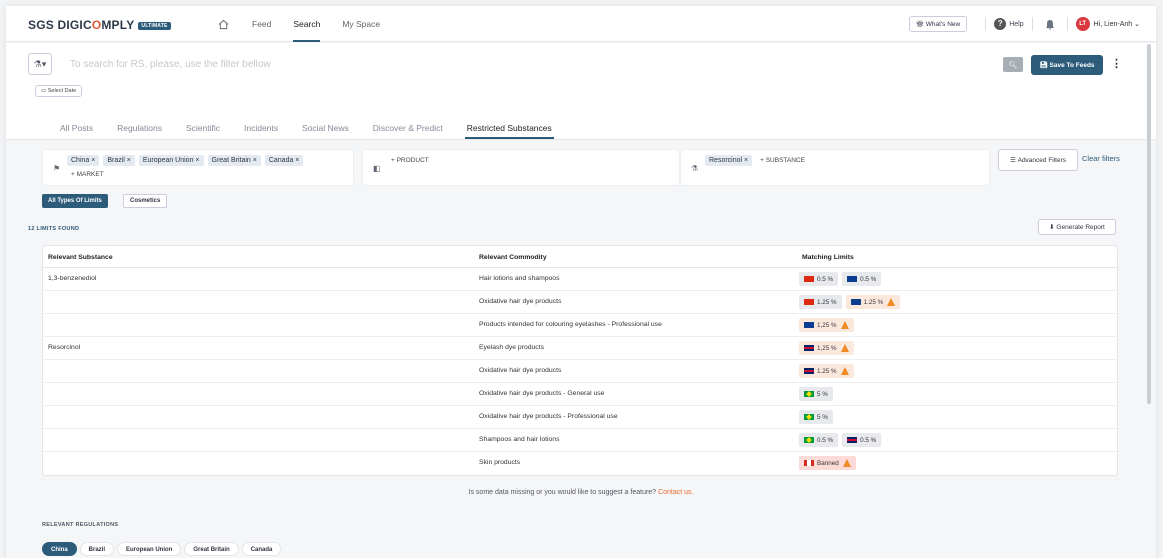  Describe the element at coordinates (938, 24) in the screenshot. I see `whats-new-button: 🎁︎ What's New` at that location.